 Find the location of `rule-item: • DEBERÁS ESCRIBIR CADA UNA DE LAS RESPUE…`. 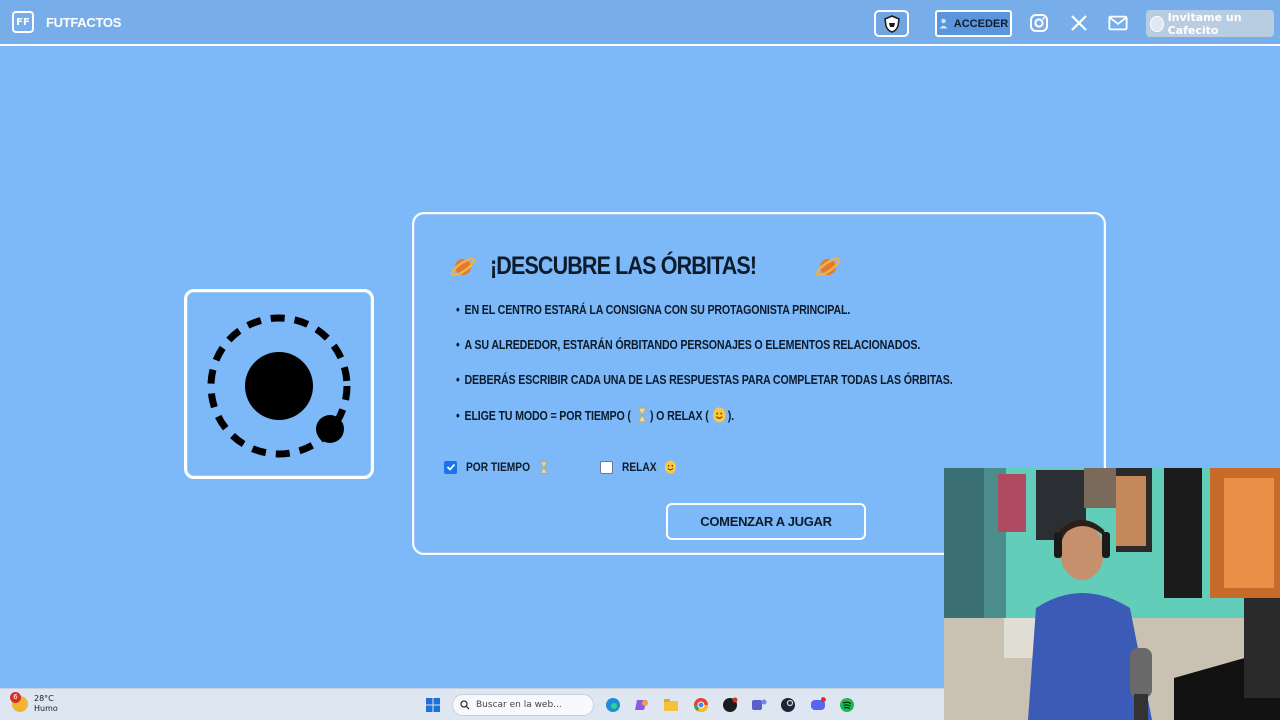

rule-item: • DEBERÁS ESCRIBIR CADA UNA DE LAS RESPUE… is located at coordinates (704, 379).